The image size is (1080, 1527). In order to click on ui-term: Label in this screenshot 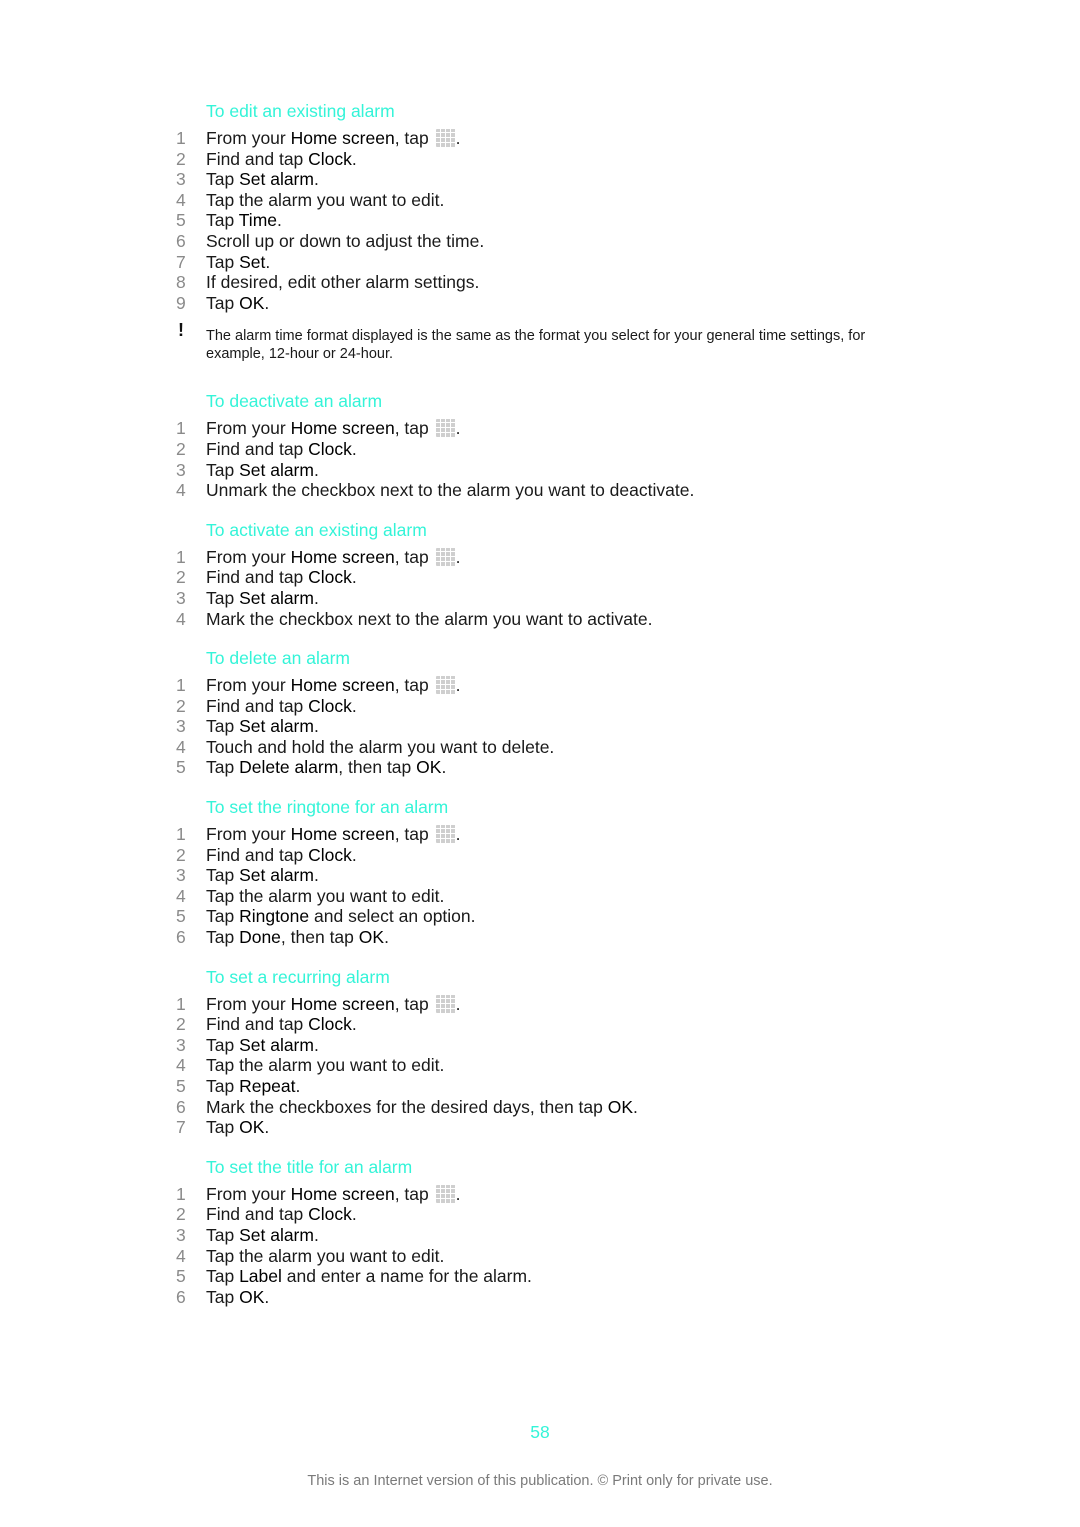, I will do `click(260, 1276)`.